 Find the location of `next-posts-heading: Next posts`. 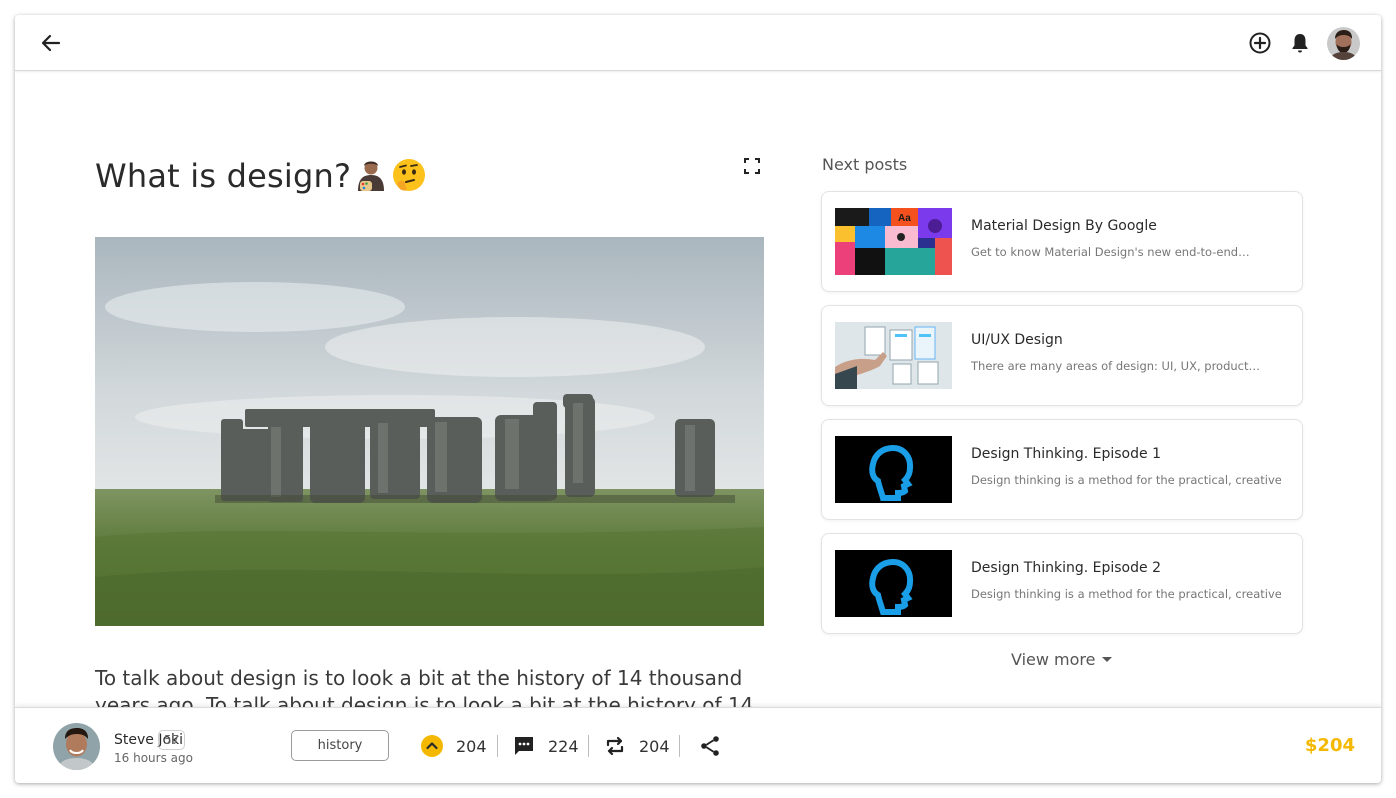

next-posts-heading: Next posts is located at coordinates (865, 164).